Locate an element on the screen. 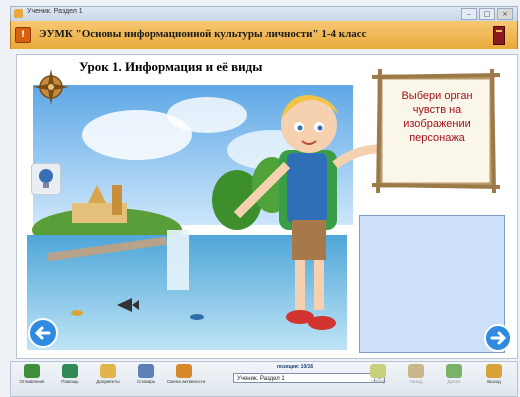 Image resolution: width=520 pixels, height=397 pixels. waterfall is located at coordinates (178, 260).